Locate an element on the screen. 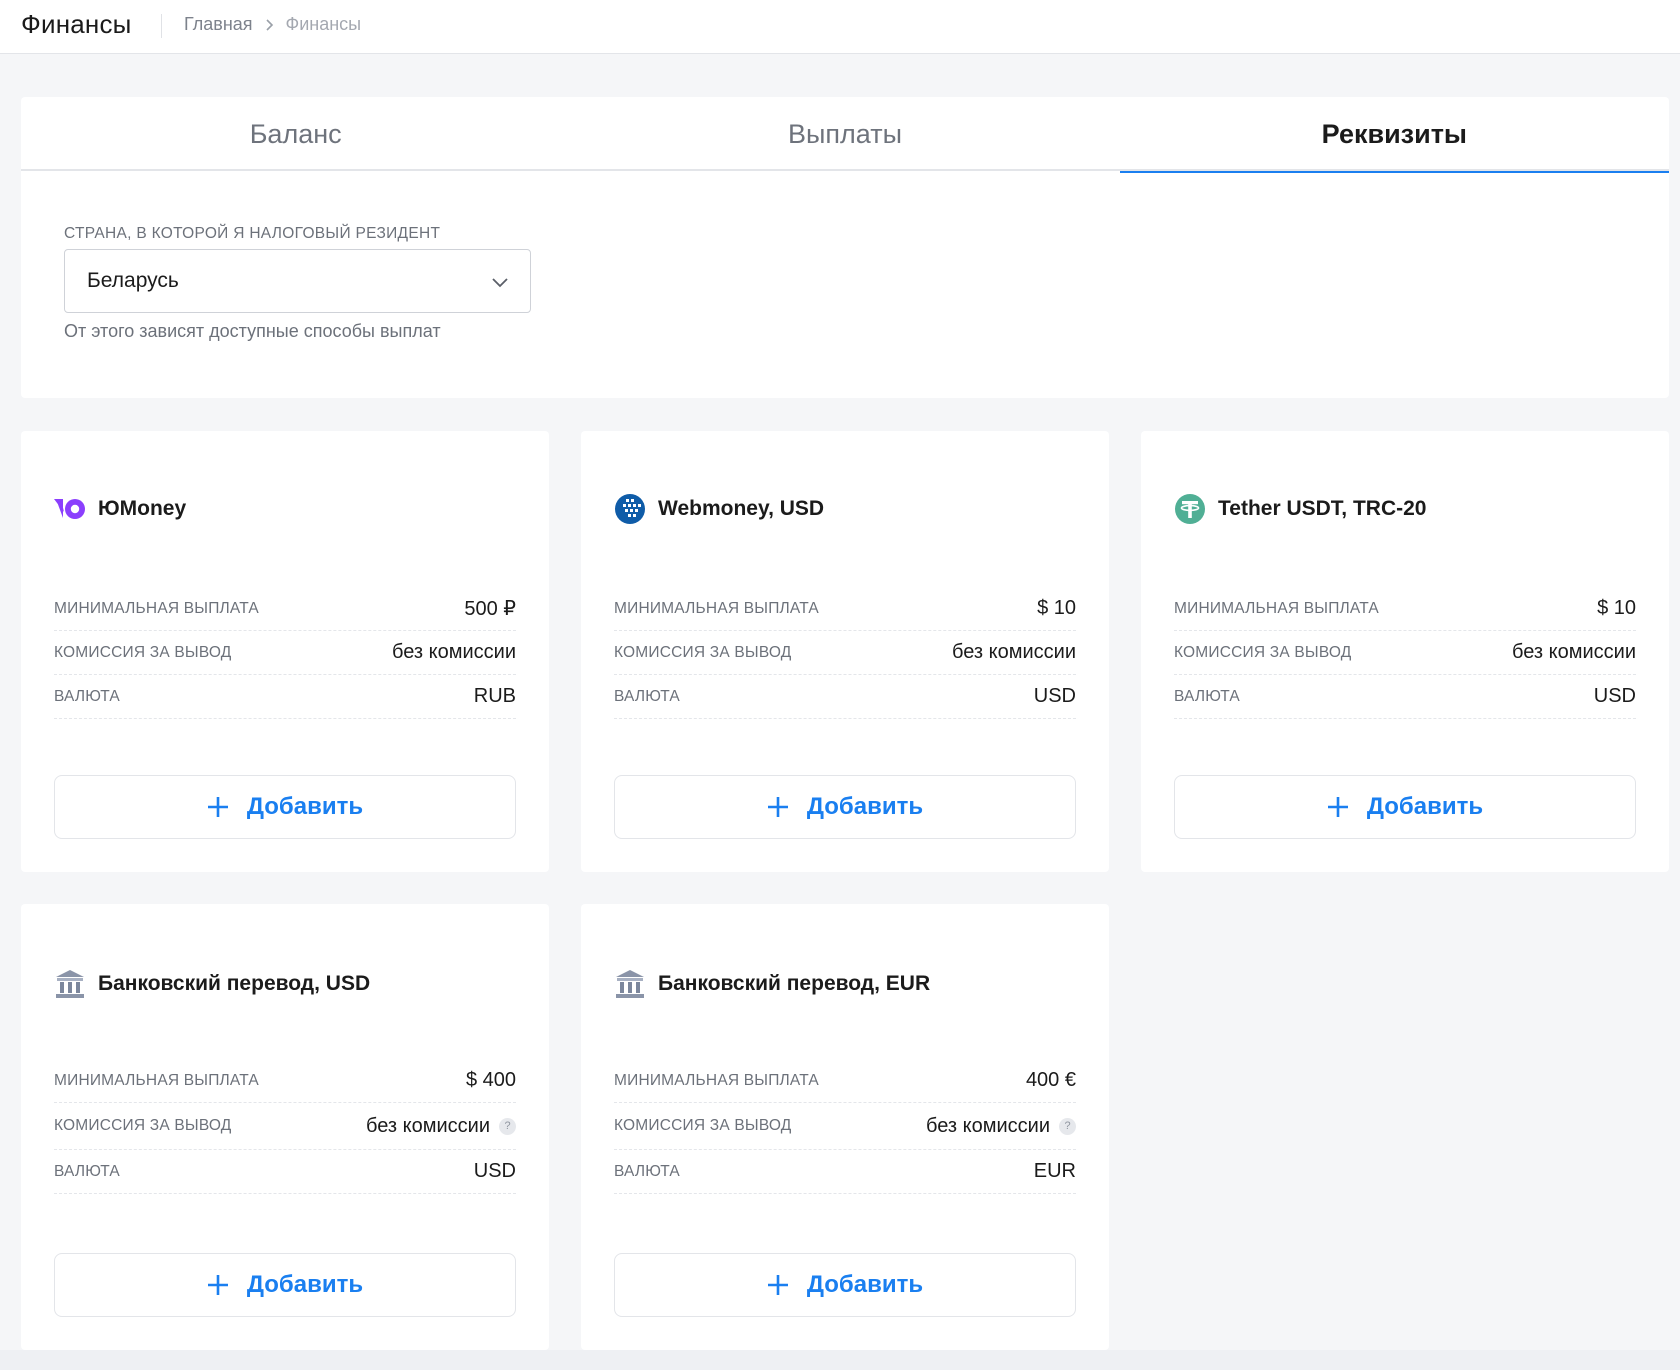  min-payout-value: $ 400 is located at coordinates (490, 1080).